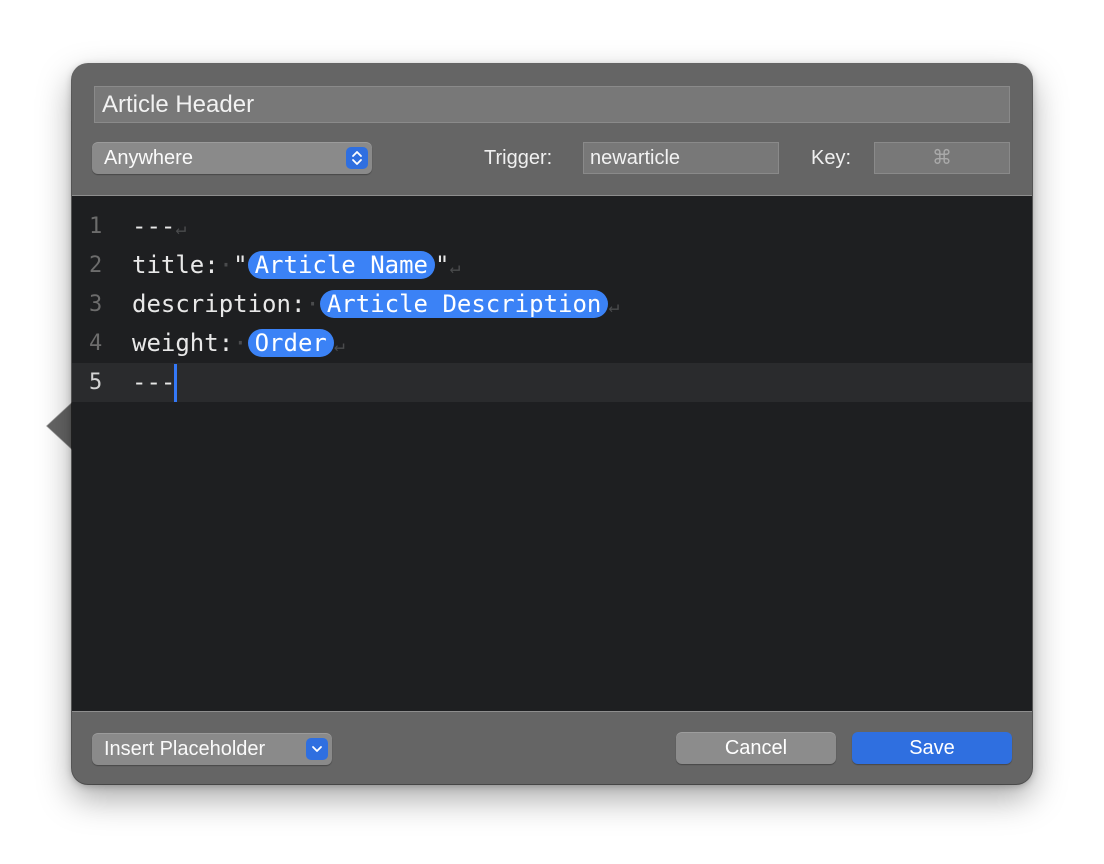 The image size is (1104, 864). What do you see at coordinates (96, 226) in the screenshot?
I see `line-number: 1` at bounding box center [96, 226].